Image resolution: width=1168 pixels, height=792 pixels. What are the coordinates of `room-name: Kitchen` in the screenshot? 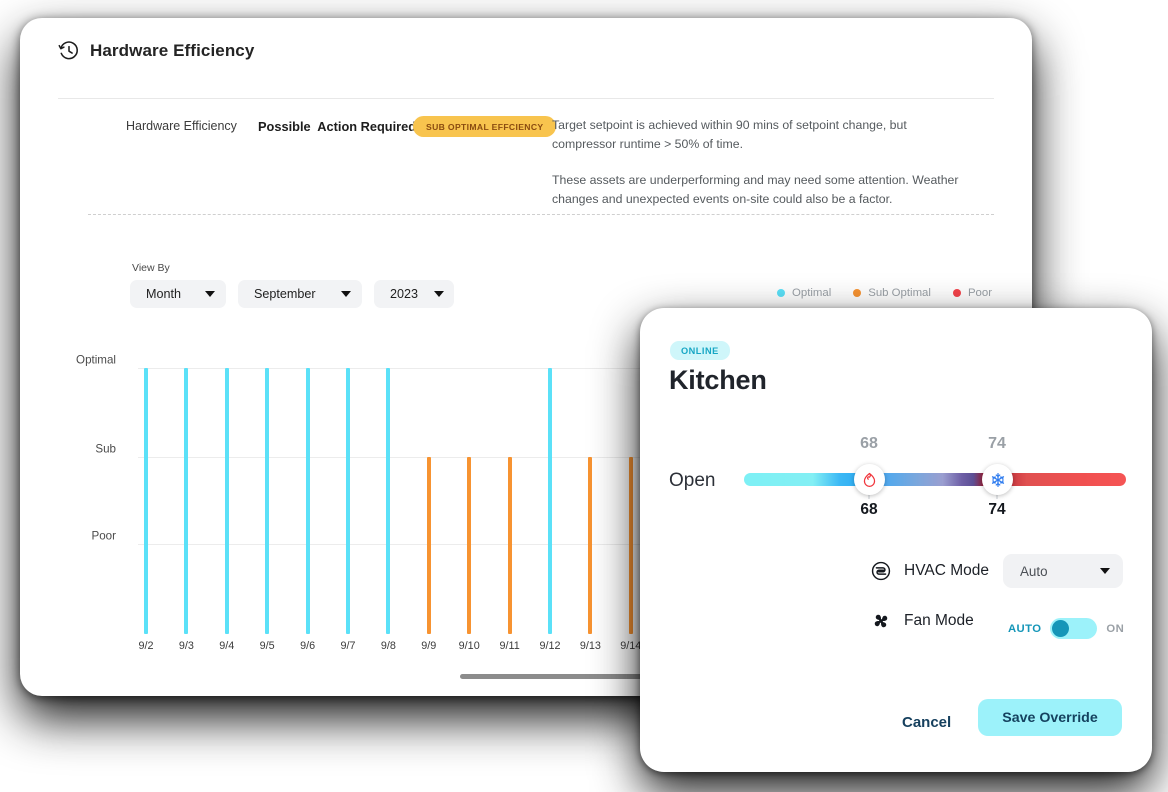 It's located at (718, 380).